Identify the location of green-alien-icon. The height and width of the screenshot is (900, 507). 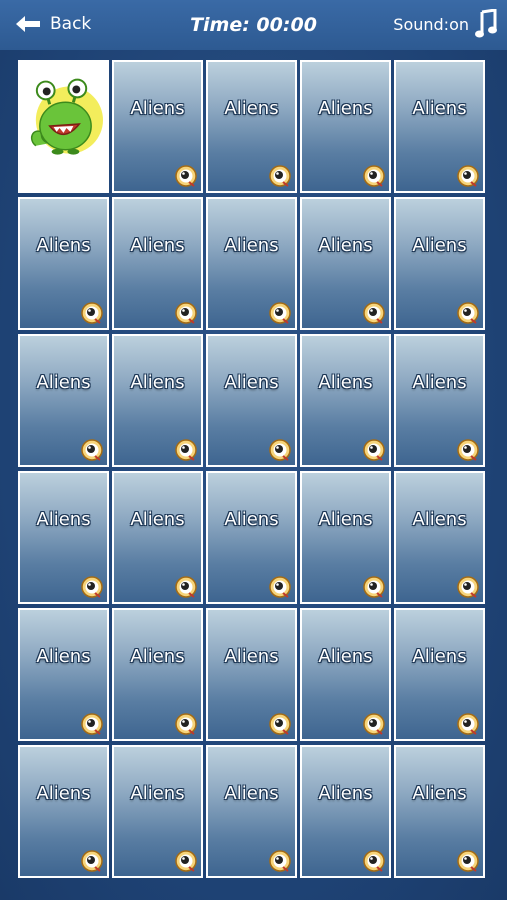
(63, 126).